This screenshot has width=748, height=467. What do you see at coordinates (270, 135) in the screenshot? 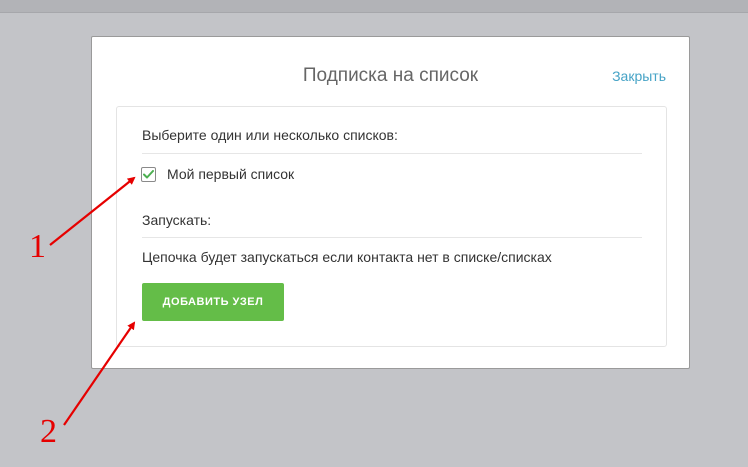
I see `lists-prompt-label: Выберите один или несколько списков:` at bounding box center [270, 135].